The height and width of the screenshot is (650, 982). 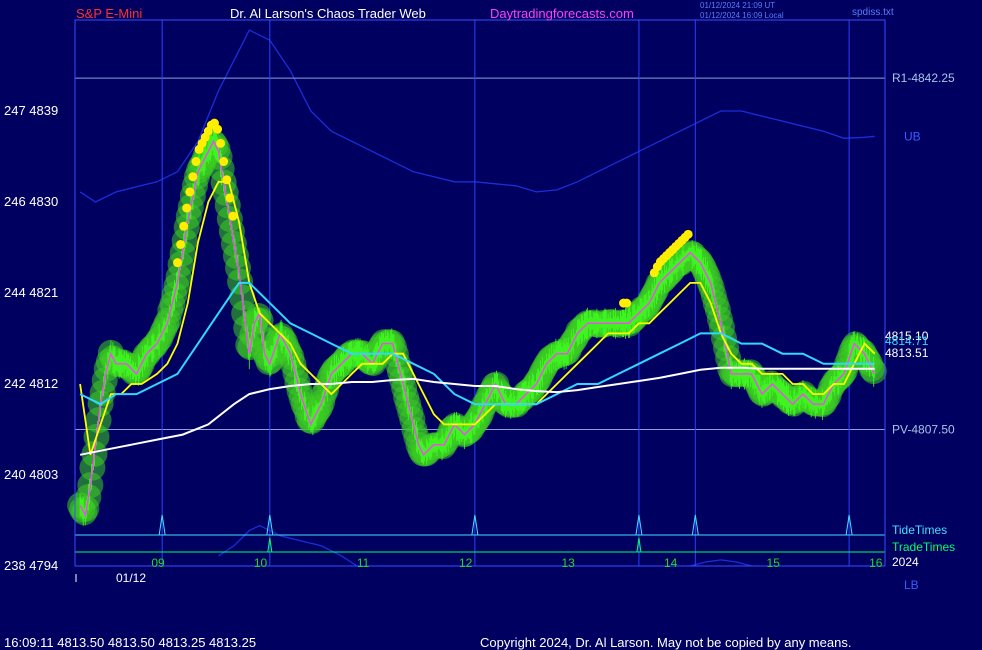 I want to click on last-value-long: 4813.51, so click(x=907, y=353).